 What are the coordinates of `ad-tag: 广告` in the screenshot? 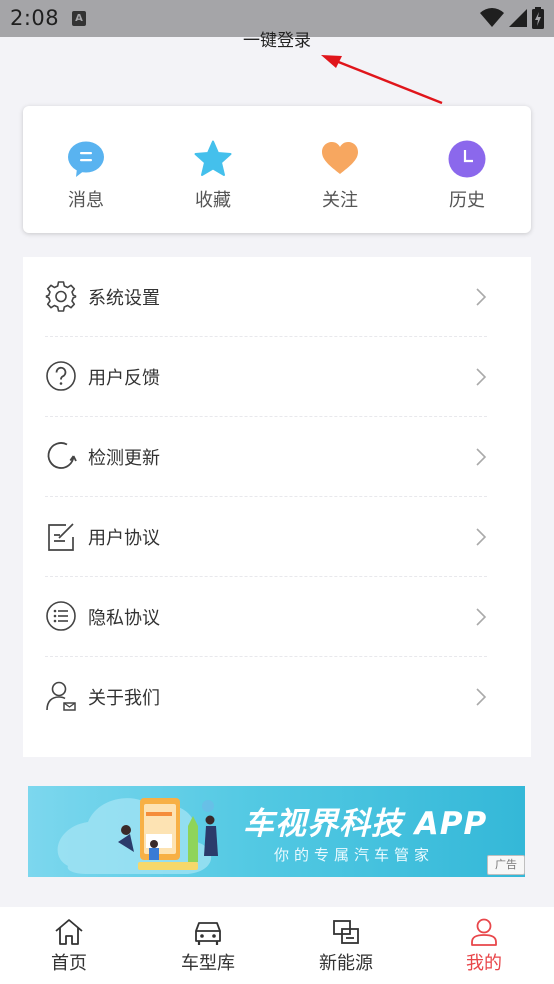 It's located at (506, 865).